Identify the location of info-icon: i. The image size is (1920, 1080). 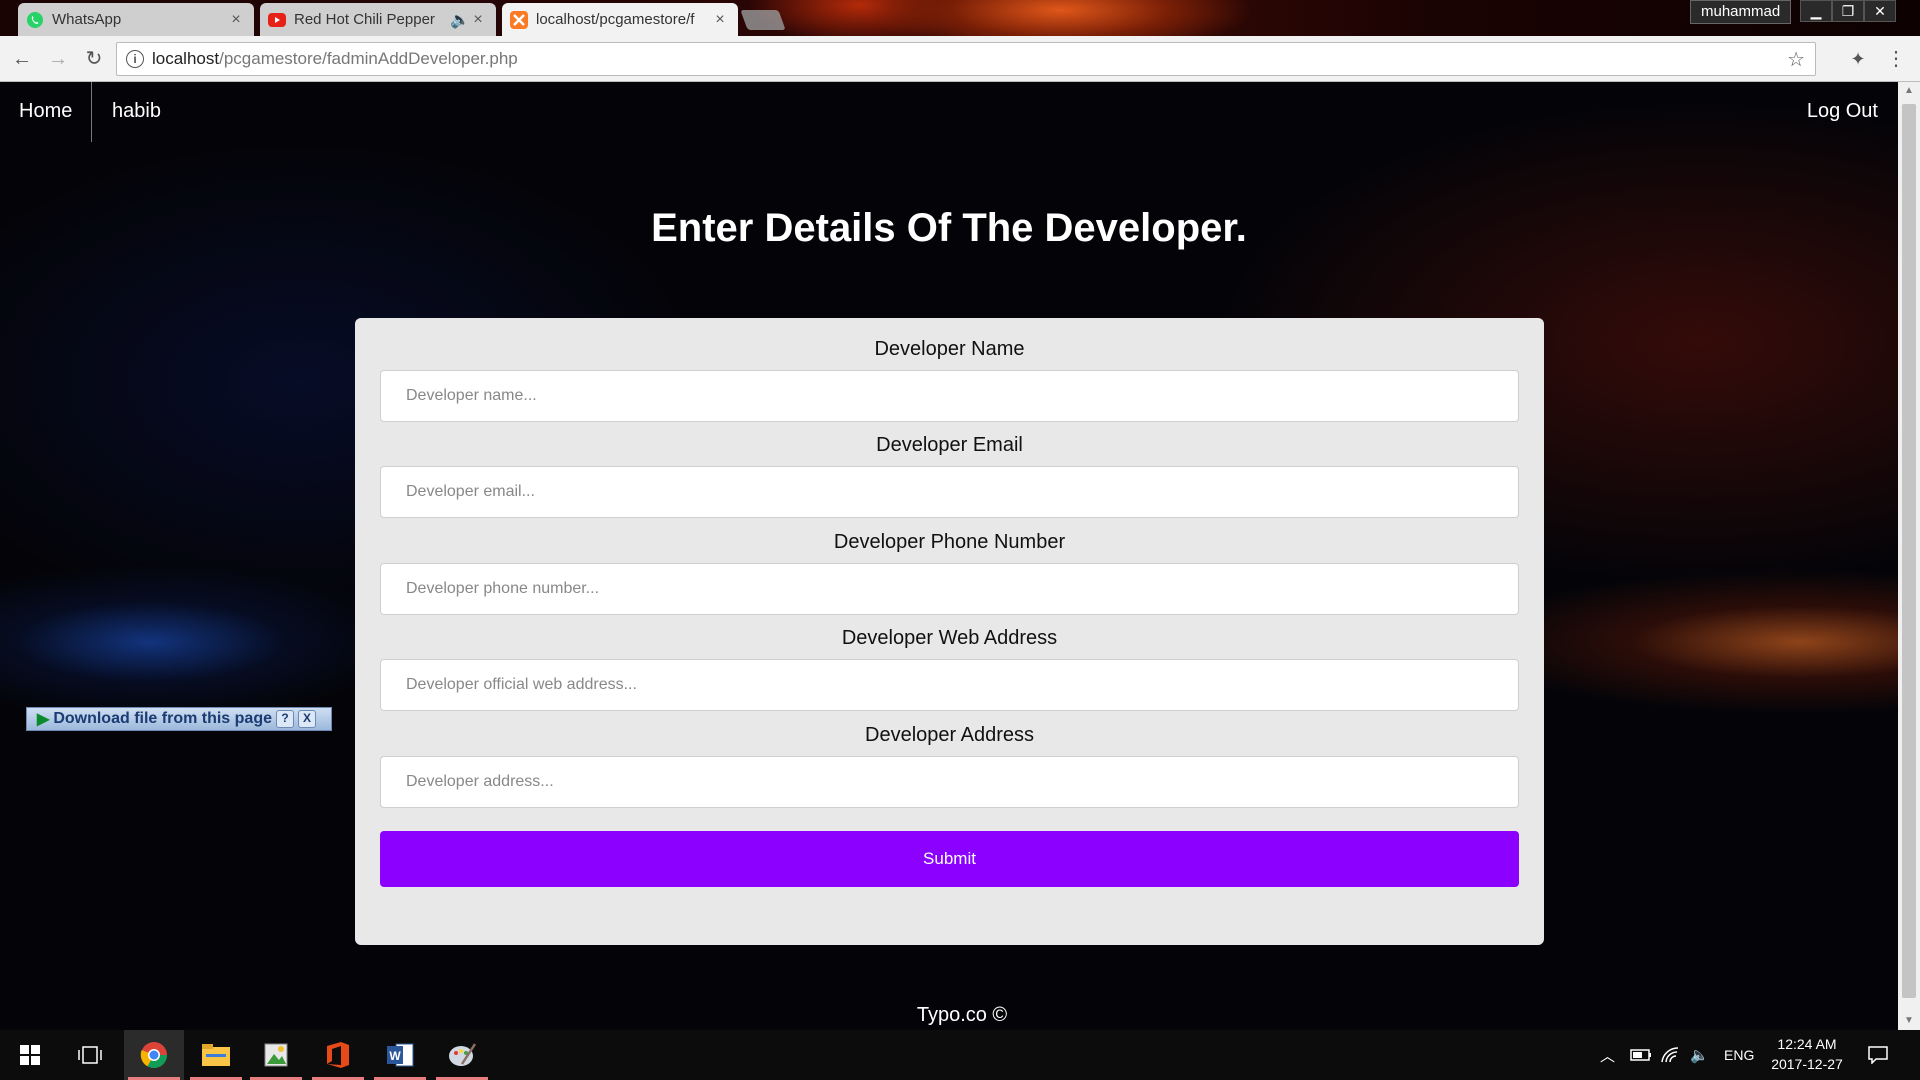
(135, 59).